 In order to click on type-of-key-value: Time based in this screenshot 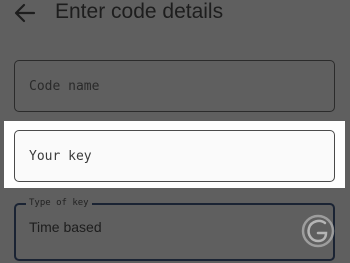, I will do `click(65, 227)`.